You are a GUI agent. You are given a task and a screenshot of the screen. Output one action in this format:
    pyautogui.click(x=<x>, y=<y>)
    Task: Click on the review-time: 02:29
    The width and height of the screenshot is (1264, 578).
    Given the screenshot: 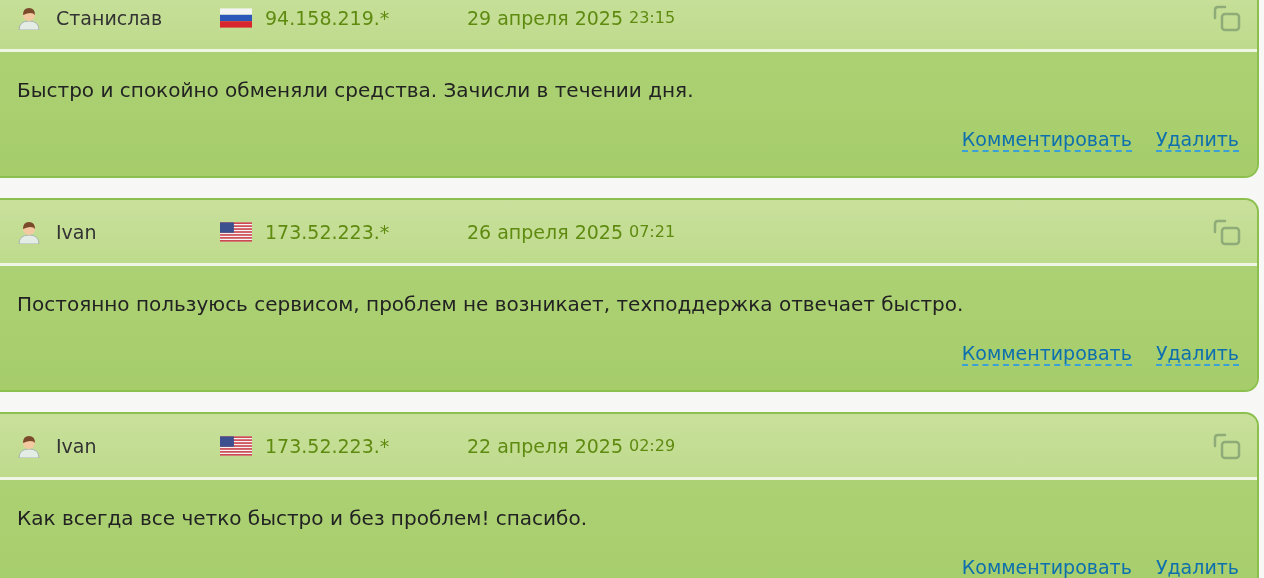 What is the action you would take?
    pyautogui.click(x=652, y=445)
    